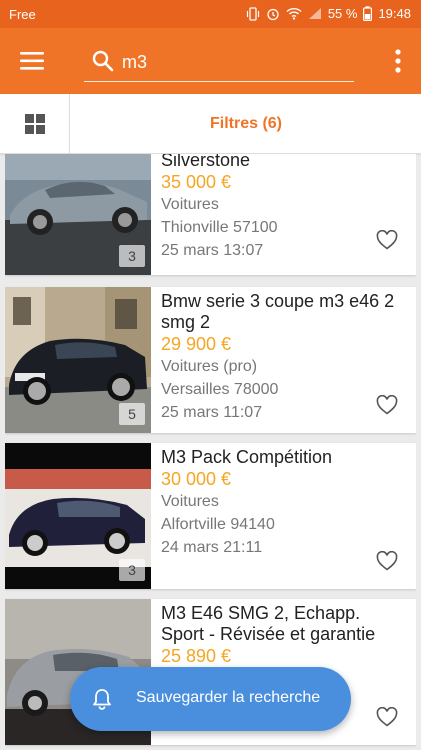 This screenshot has height=750, width=421. Describe the element at coordinates (218, 524) in the screenshot. I see `listing-location: Alfortville 94140` at that location.